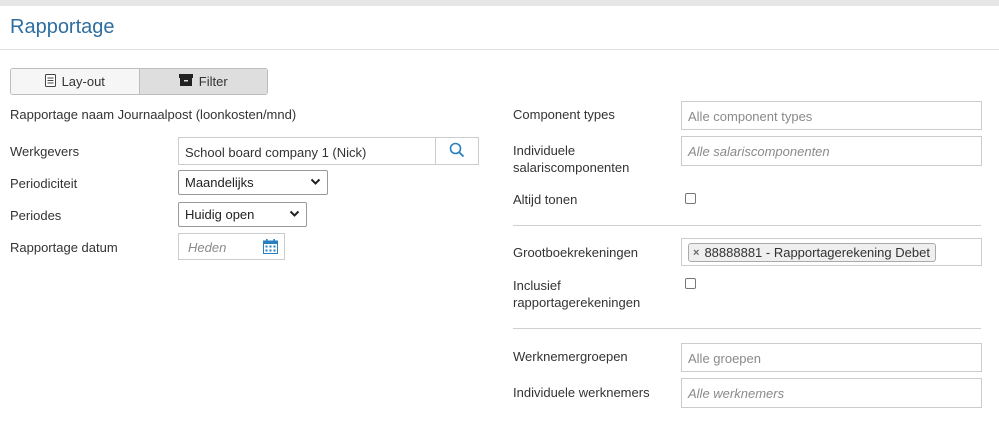 Image resolution: width=999 pixels, height=440 pixels. What do you see at coordinates (219, 182) in the screenshot?
I see `periodiciteit-value: Maandelijks` at bounding box center [219, 182].